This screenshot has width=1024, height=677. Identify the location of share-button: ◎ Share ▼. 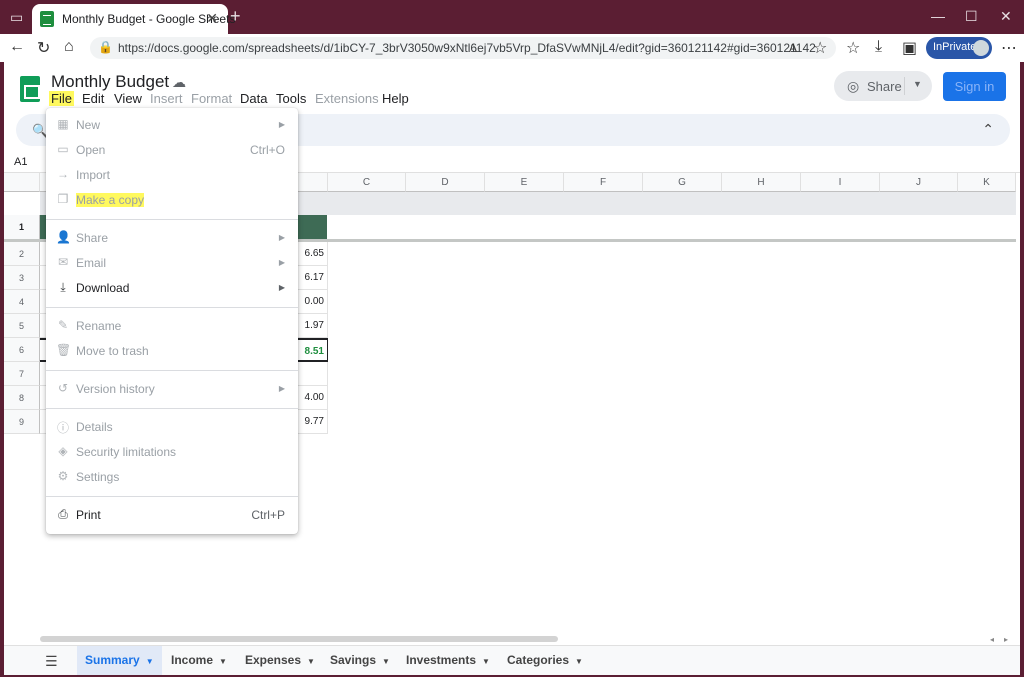
(883, 86).